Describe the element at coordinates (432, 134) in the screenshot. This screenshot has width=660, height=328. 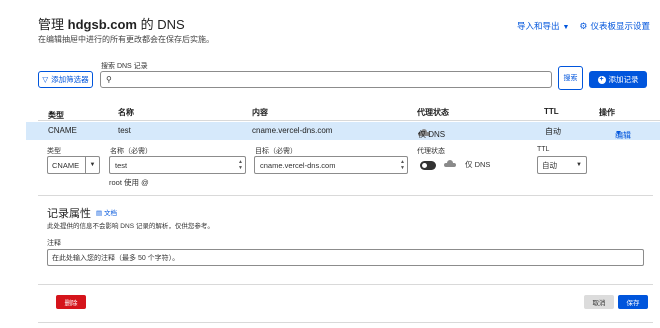
I see `row-proxy-label: 仅 DNS` at that location.